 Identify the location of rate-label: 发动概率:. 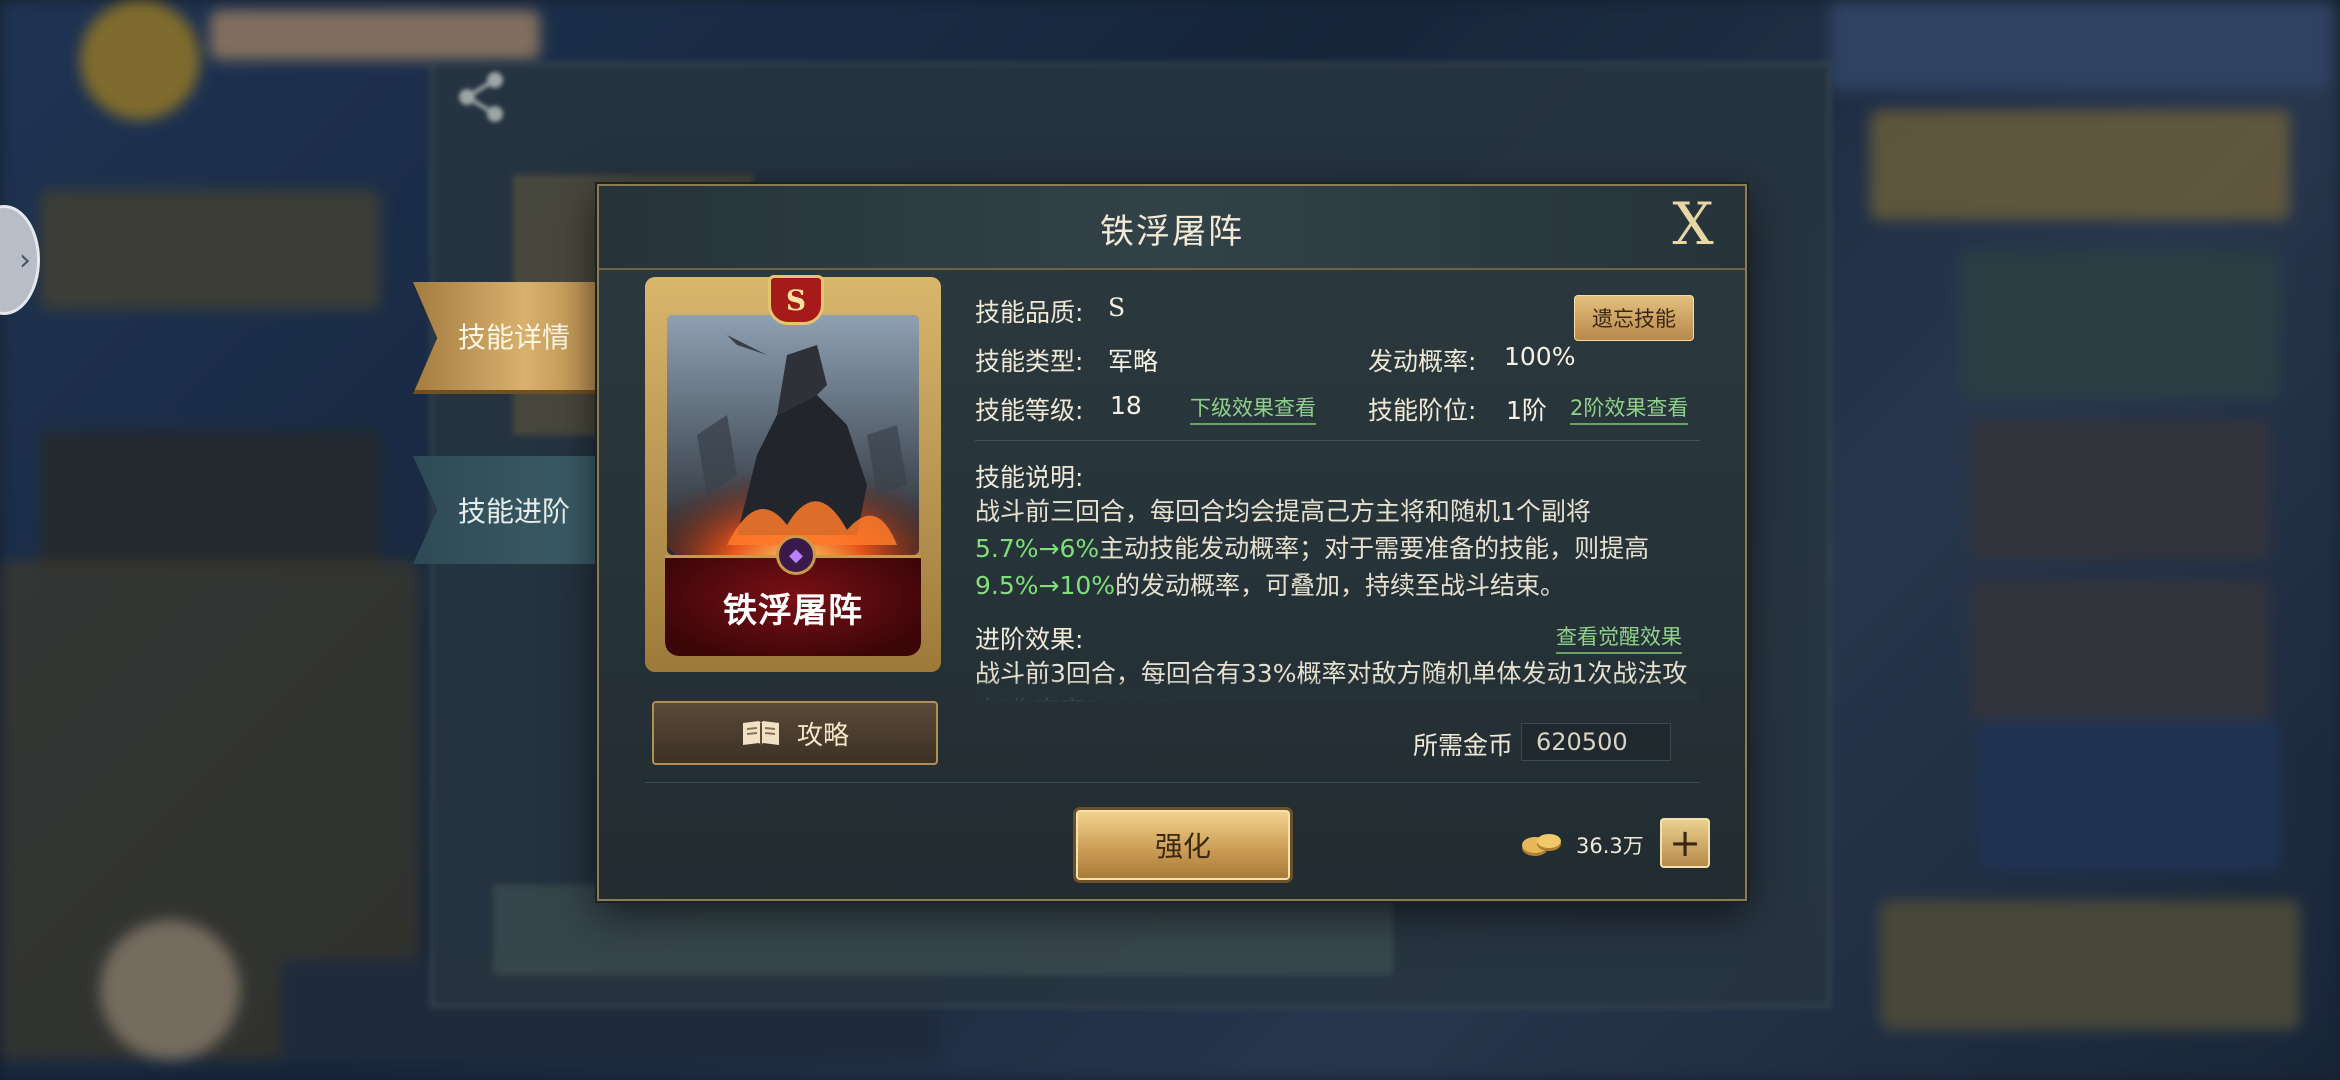
(1422, 361).